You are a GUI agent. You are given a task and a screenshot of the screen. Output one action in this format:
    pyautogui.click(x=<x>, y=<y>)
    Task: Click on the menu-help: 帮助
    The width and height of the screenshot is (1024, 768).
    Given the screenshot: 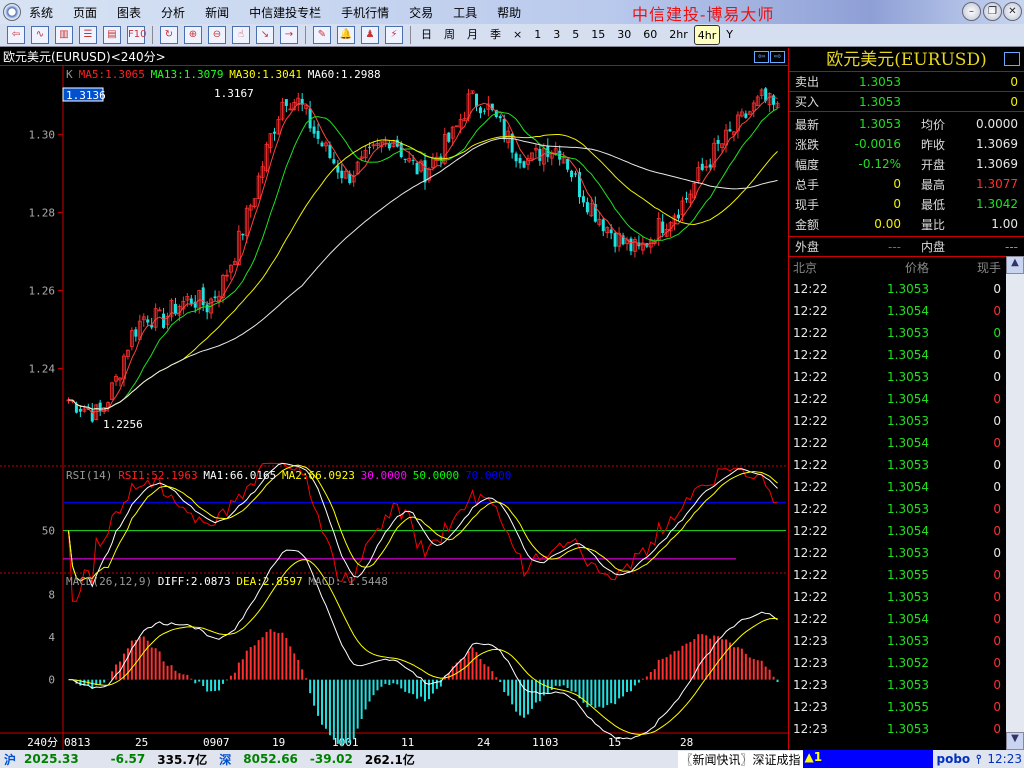 What is the action you would take?
    pyautogui.click(x=509, y=12)
    